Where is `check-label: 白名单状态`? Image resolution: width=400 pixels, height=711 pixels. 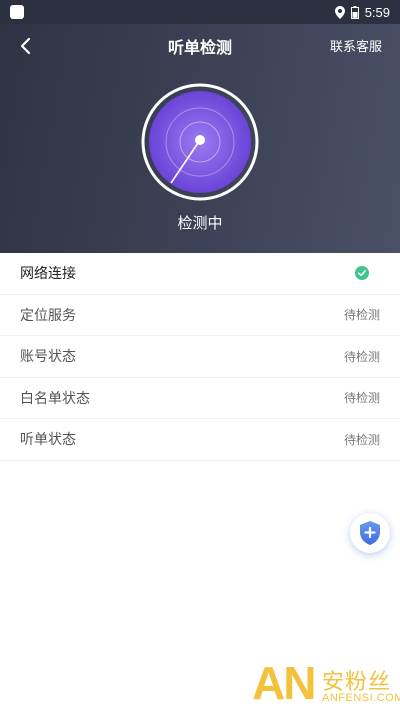
check-label: 白名单状态 is located at coordinates (55, 398).